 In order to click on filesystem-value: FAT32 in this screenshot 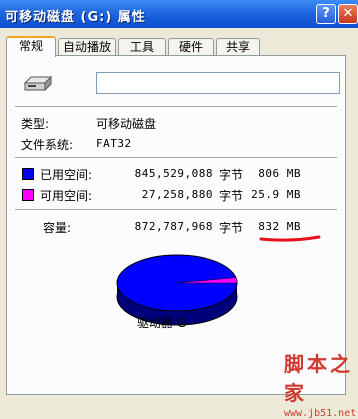, I will do `click(114, 143)`.